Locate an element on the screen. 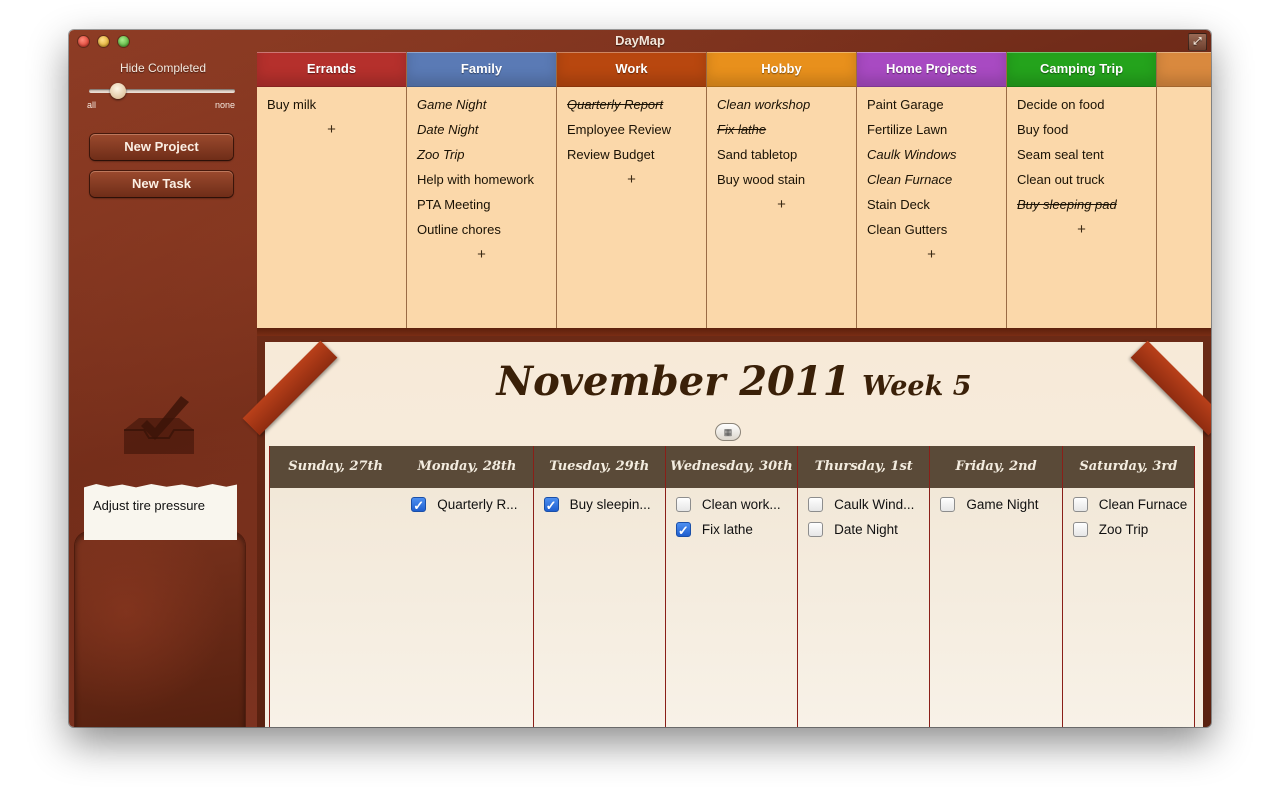 The image size is (1280, 800). project-task: Sand tabletop is located at coordinates (781, 154).